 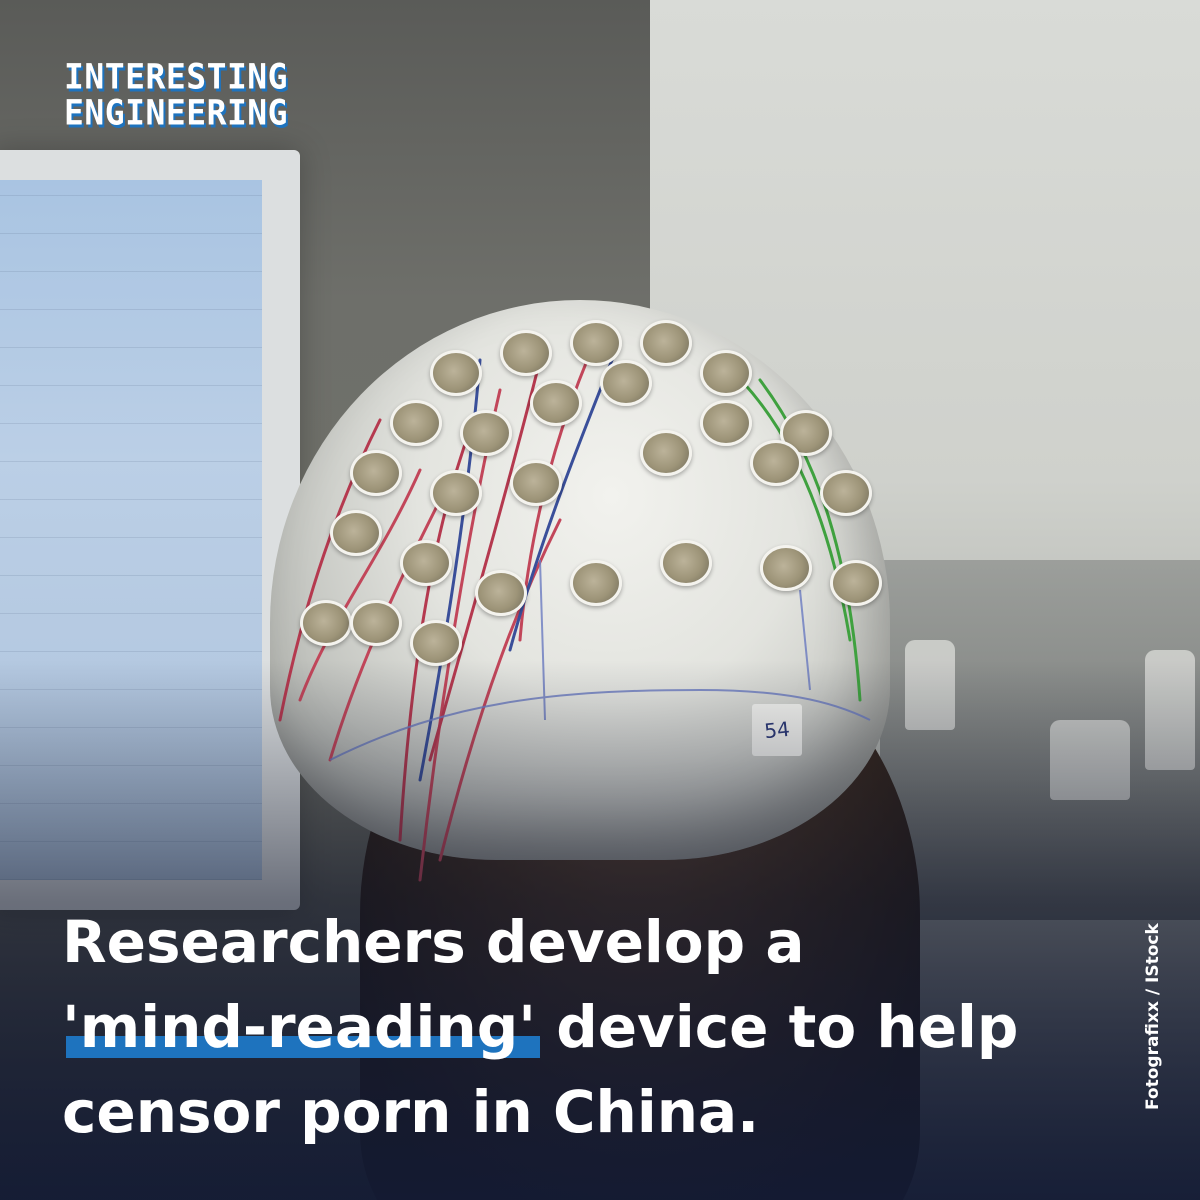 What do you see at coordinates (777, 1027) in the screenshot?
I see `headline-line-2-rest: device to help` at bounding box center [777, 1027].